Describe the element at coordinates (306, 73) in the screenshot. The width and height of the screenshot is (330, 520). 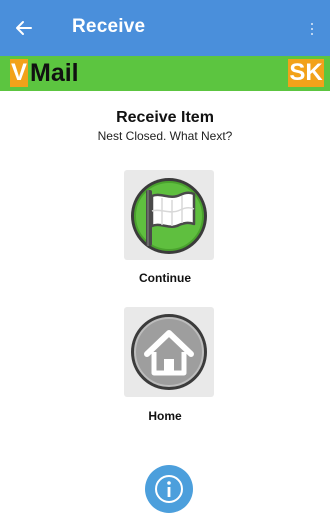
I see `user-initials-badge: SK` at that location.